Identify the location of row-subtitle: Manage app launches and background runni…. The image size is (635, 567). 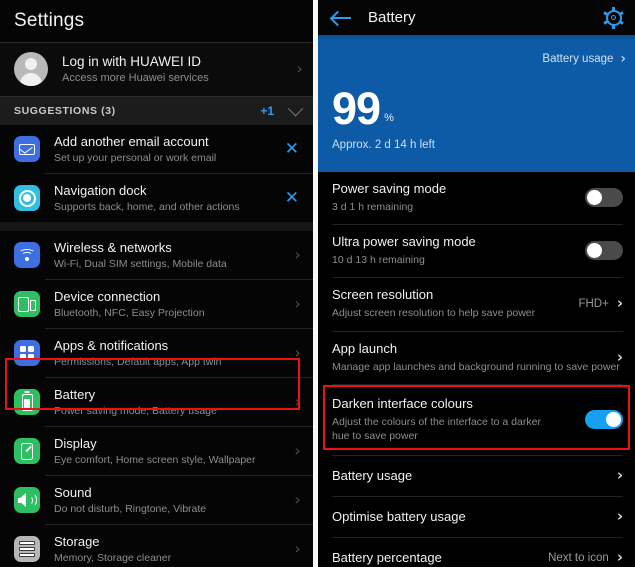
(476, 366).